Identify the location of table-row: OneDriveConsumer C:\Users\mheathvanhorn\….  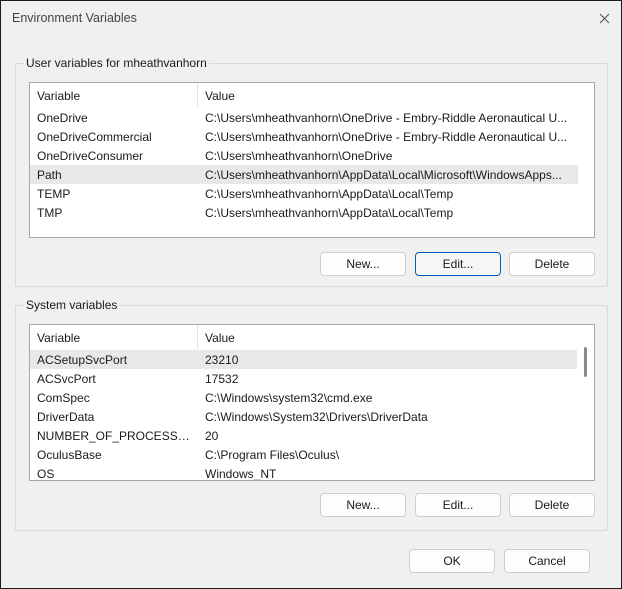
(304, 155).